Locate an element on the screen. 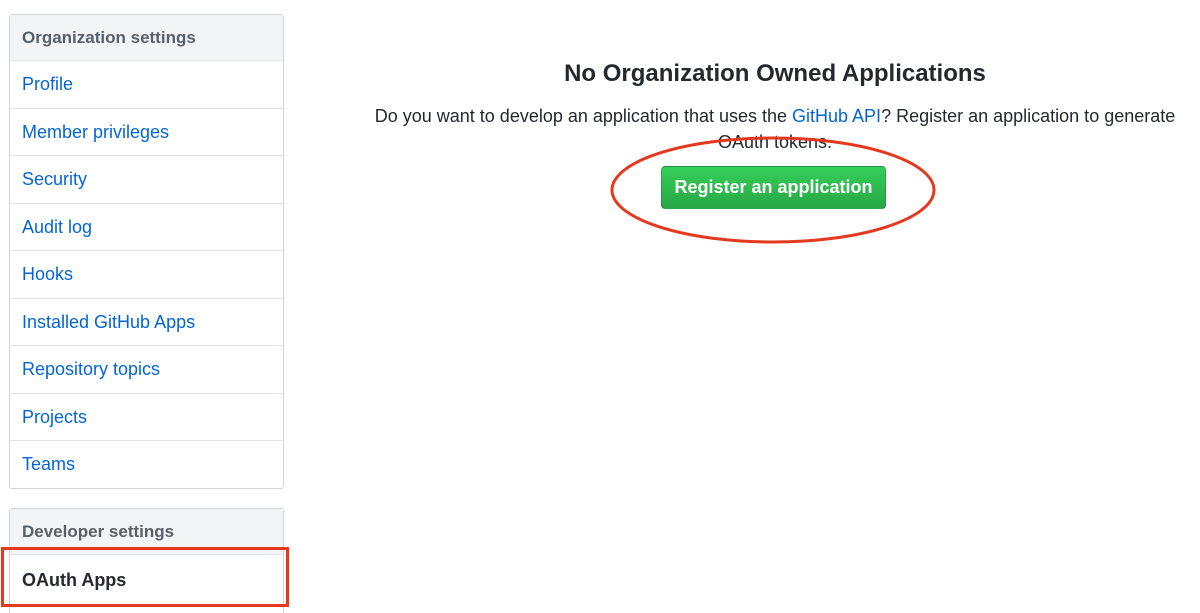 This screenshot has width=1200, height=613. register-application-button: Register an application is located at coordinates (773, 187).